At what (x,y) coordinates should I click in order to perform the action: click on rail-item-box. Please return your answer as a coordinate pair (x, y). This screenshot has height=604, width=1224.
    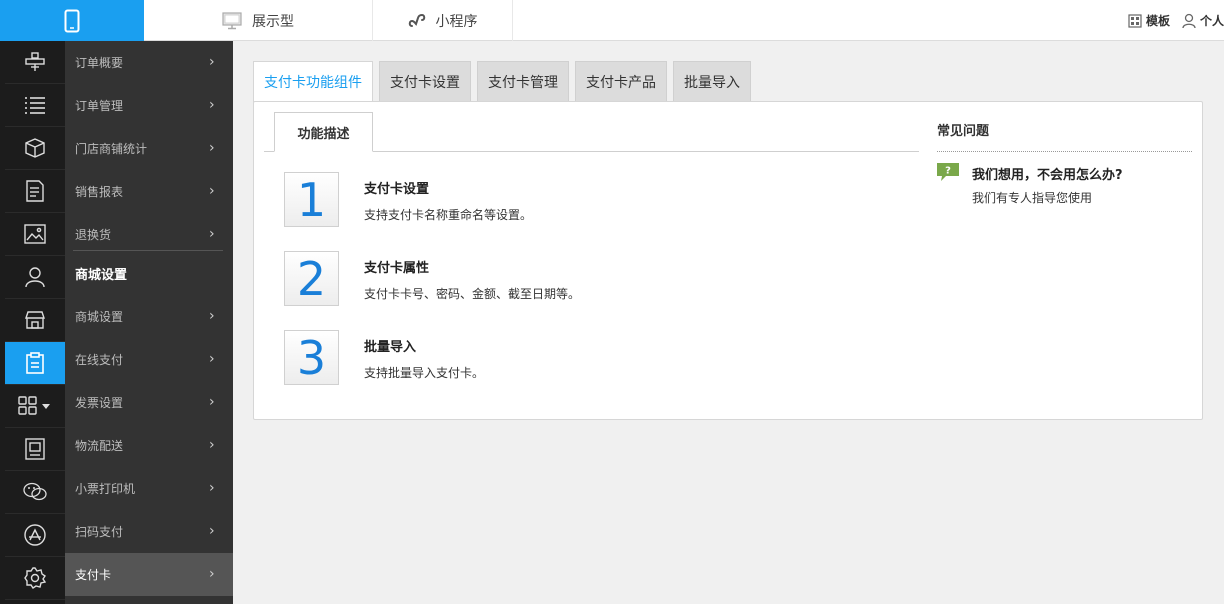
    Looking at the image, I should click on (35, 148).